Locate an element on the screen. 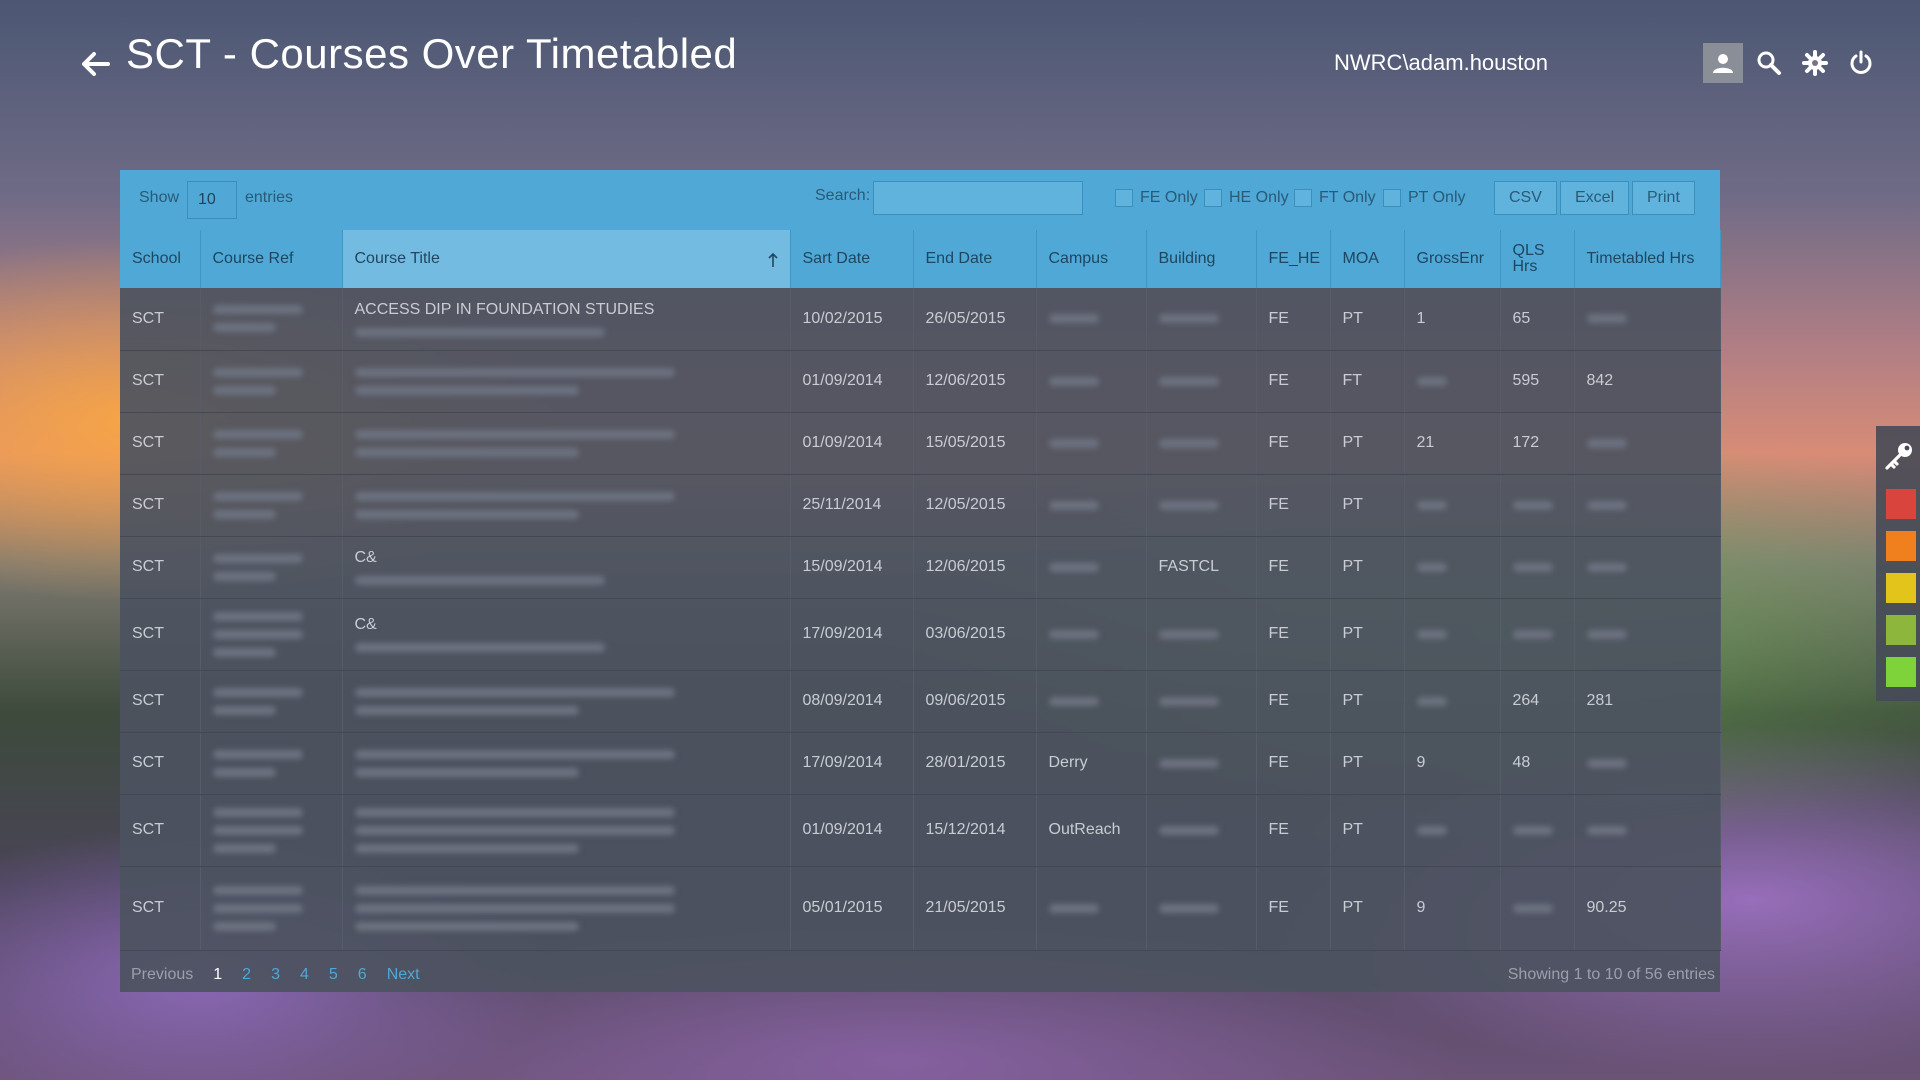 The width and height of the screenshot is (1920, 1080). he-only-checkbox is located at coordinates (1213, 198).